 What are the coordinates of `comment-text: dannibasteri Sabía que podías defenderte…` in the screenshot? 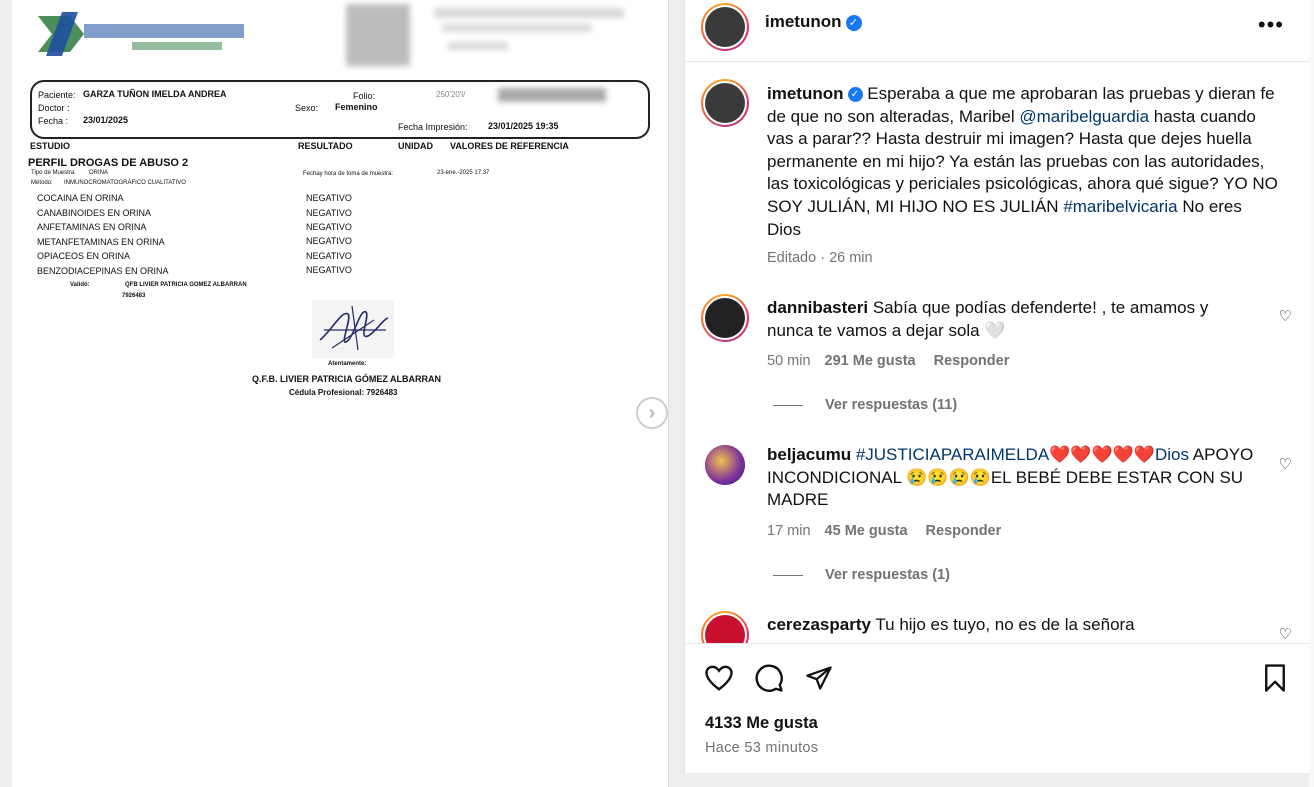 It's located at (1002, 319).